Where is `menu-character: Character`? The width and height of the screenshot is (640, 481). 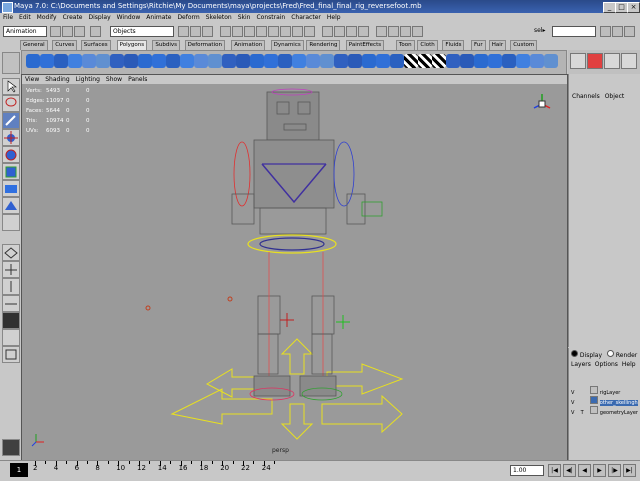
menu-character: Character is located at coordinates (306, 18).